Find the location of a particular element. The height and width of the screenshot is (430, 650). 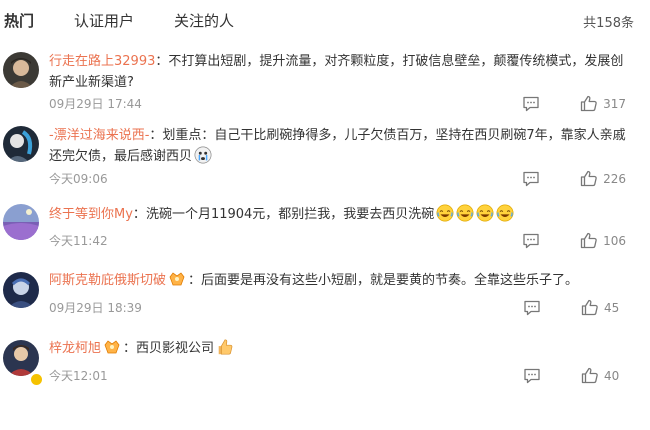

comment-body: 终于等到你My：洗碗一个月11904元，都别拦我，我要去西贝洗碗 is located at coordinates (342, 214).